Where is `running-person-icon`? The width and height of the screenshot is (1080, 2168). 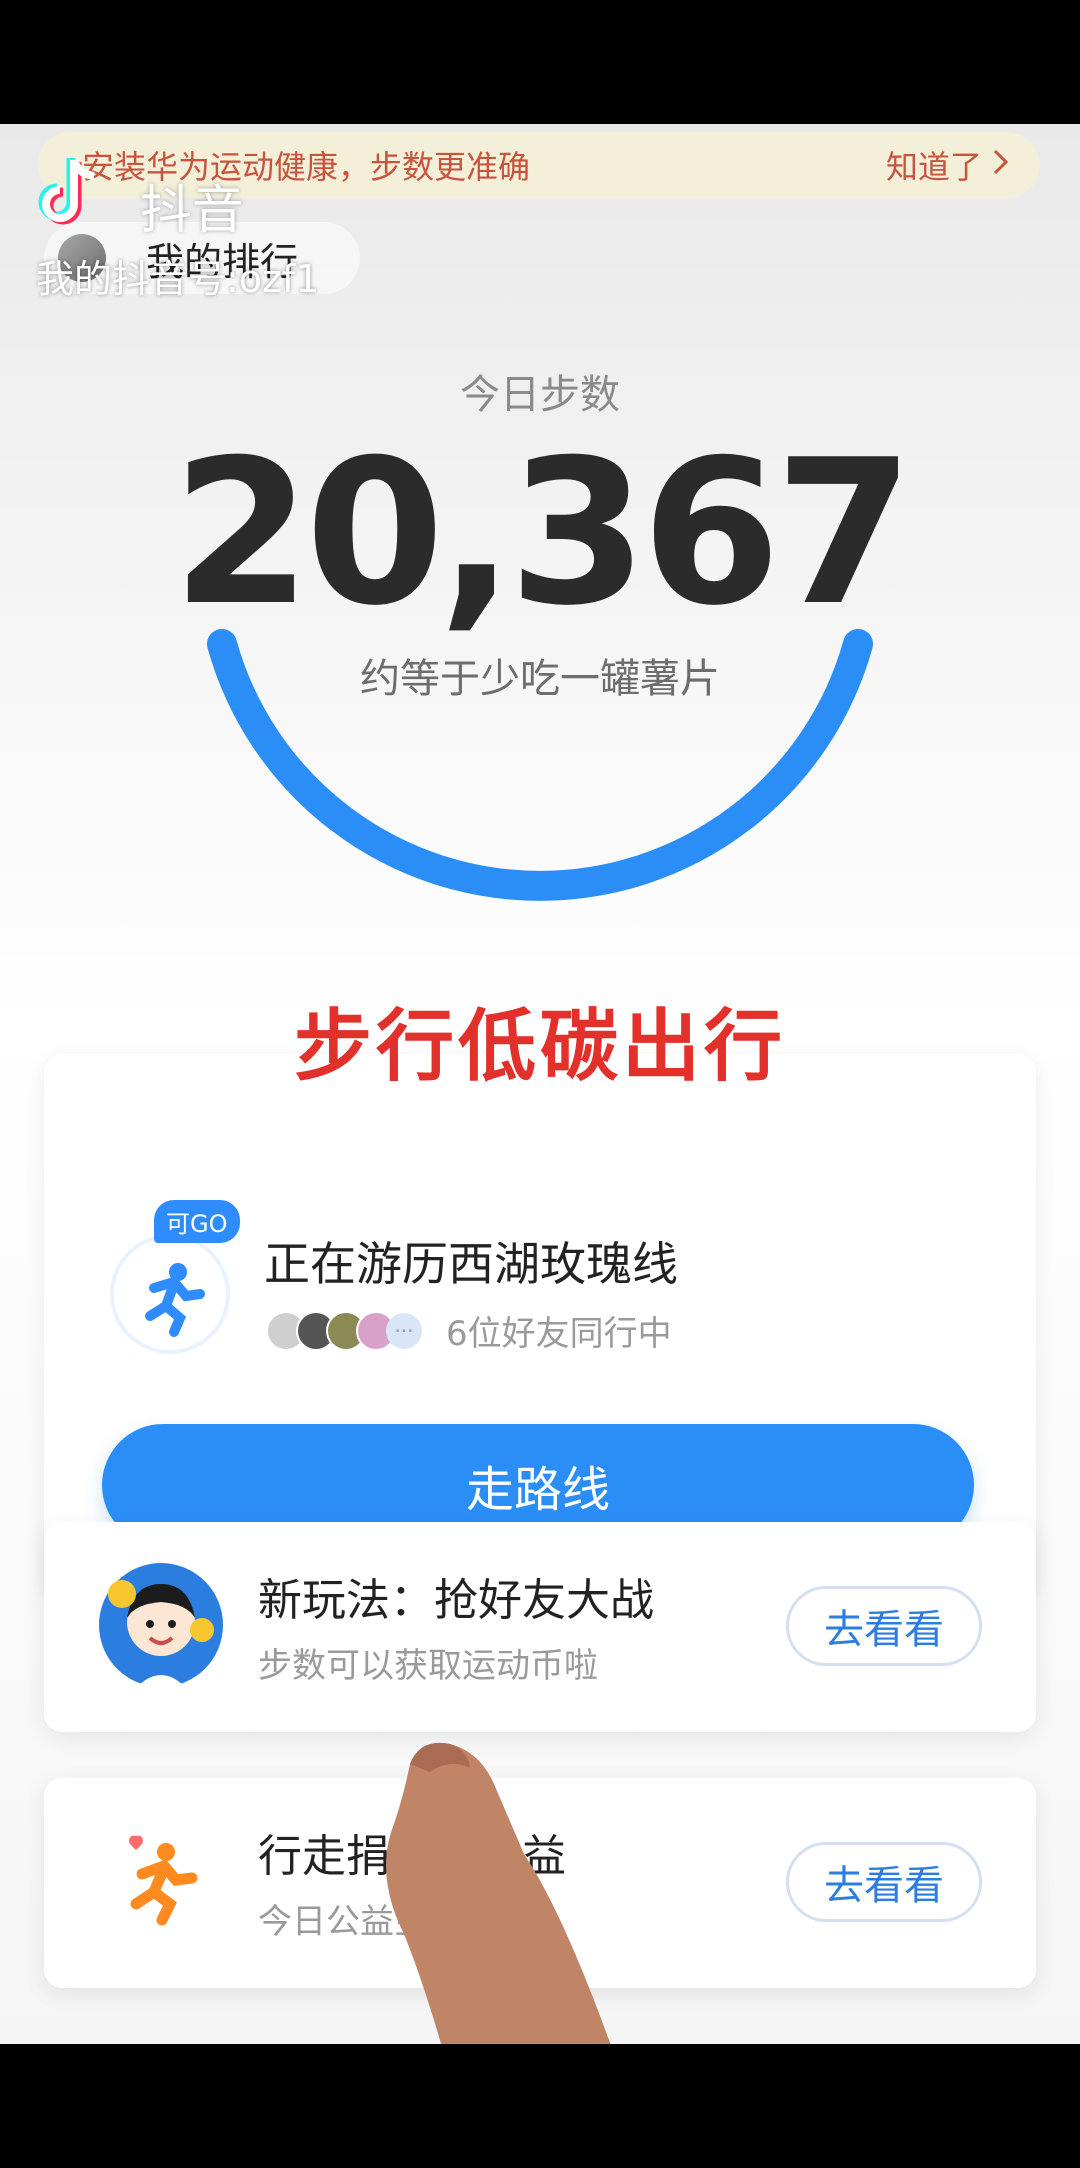
running-person-icon is located at coordinates (170, 1294).